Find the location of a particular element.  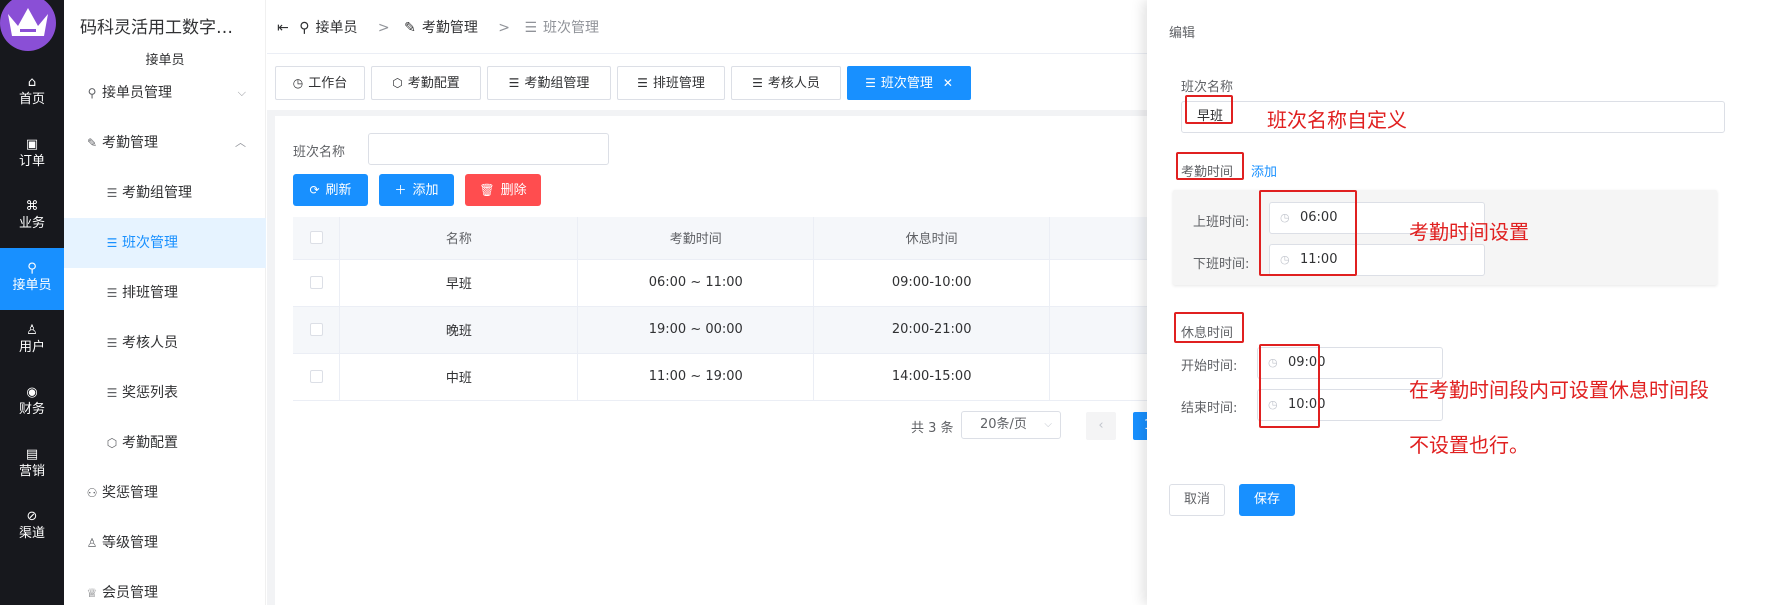

table-cell: 11:00 ~ 19:00 is located at coordinates (696, 377).